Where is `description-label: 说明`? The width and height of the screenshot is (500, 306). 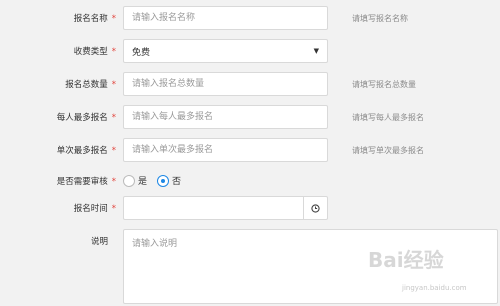
description-label: 说明 is located at coordinates (99, 242).